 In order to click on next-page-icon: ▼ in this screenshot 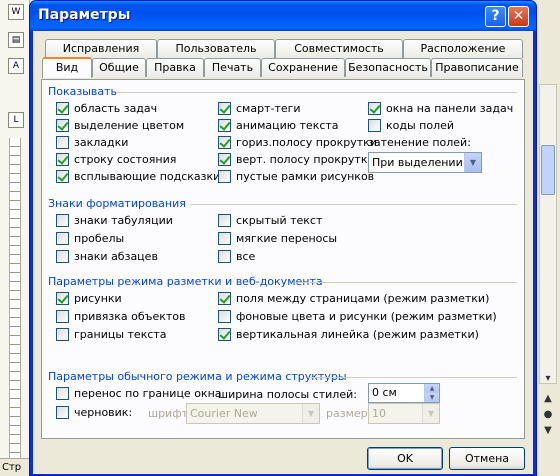, I will do `click(548, 431)`.